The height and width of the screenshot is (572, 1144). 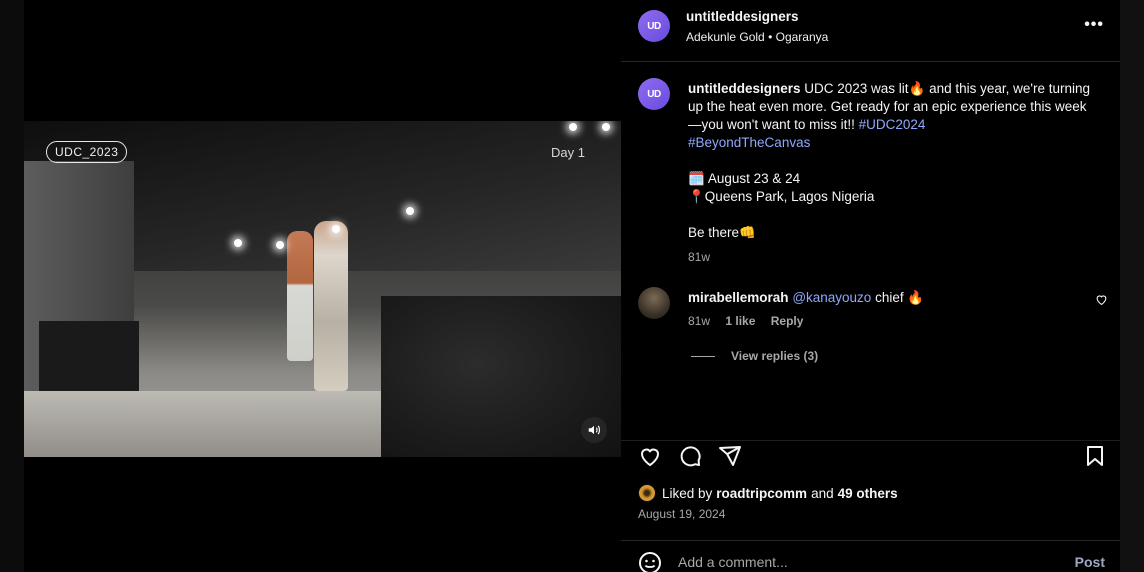 I want to click on likes-others: 49 others, so click(x=868, y=493).